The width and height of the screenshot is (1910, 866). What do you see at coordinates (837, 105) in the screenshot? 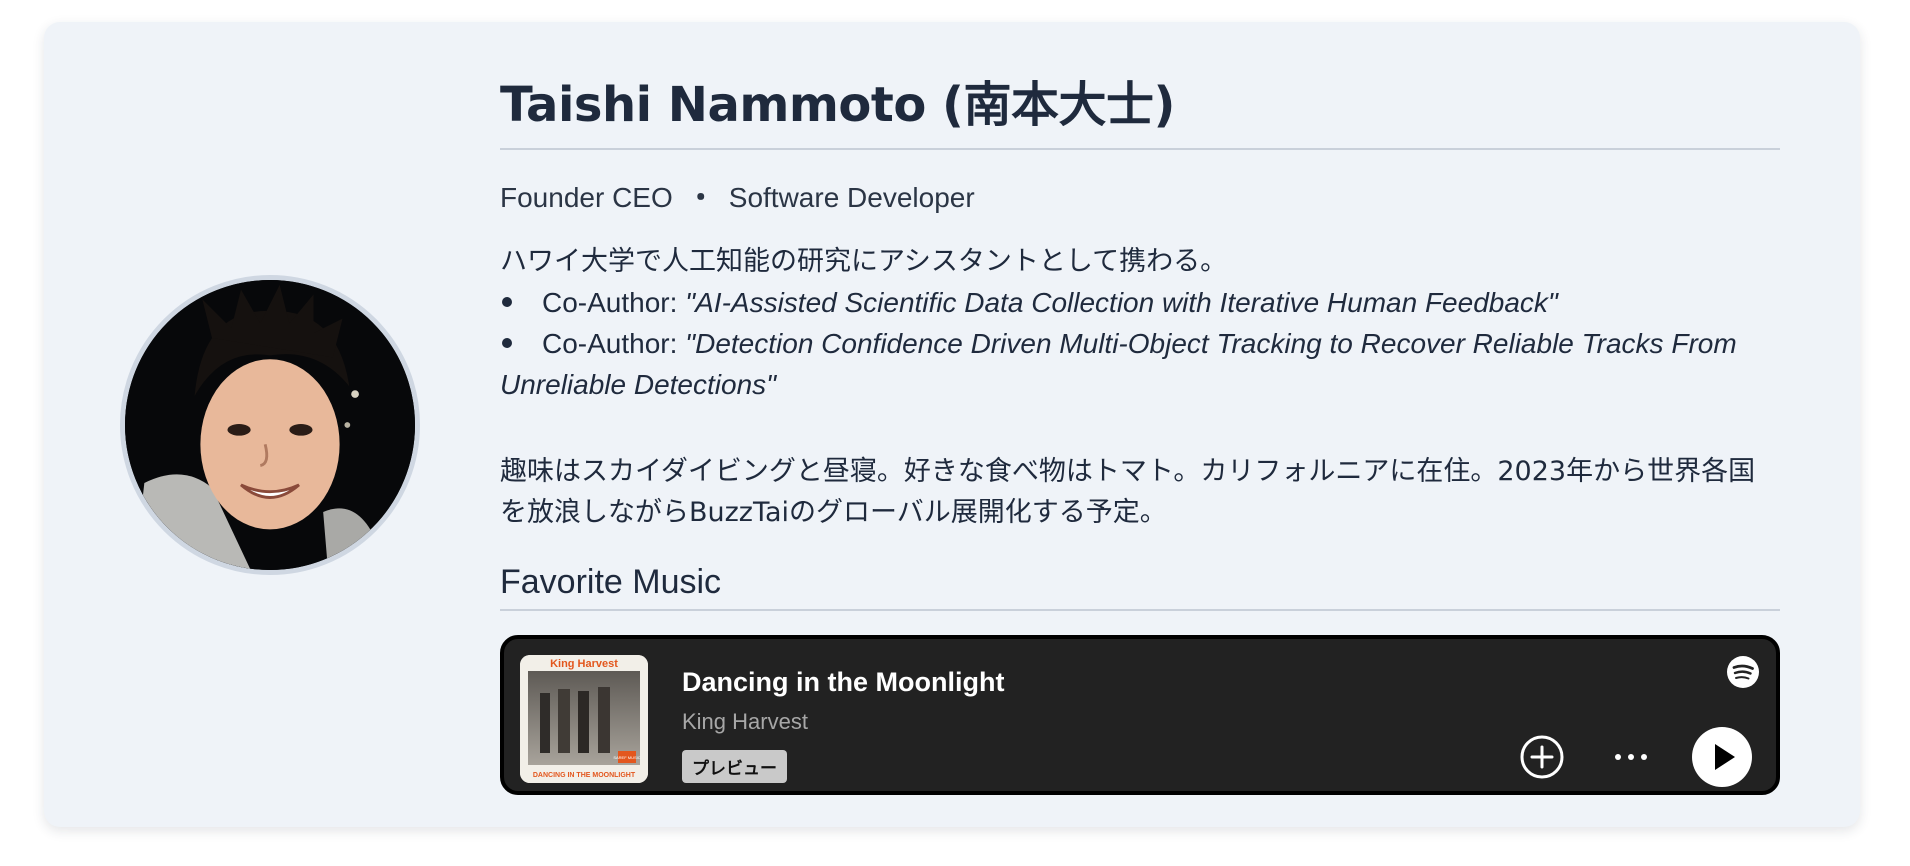
I see `profile-name: Taishi Nammoto (南本大士)` at bounding box center [837, 105].